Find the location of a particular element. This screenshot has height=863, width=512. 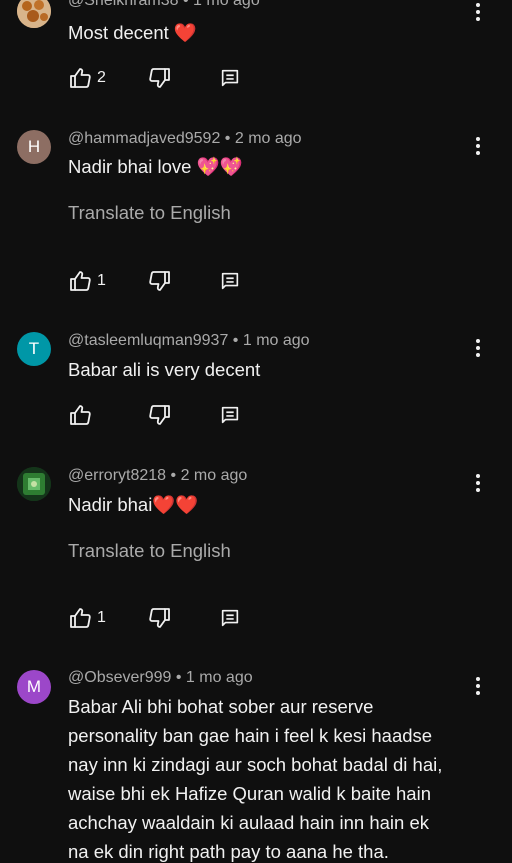

comment-text: Nadir bhai love 💖💖 is located at coordinates (155, 166).